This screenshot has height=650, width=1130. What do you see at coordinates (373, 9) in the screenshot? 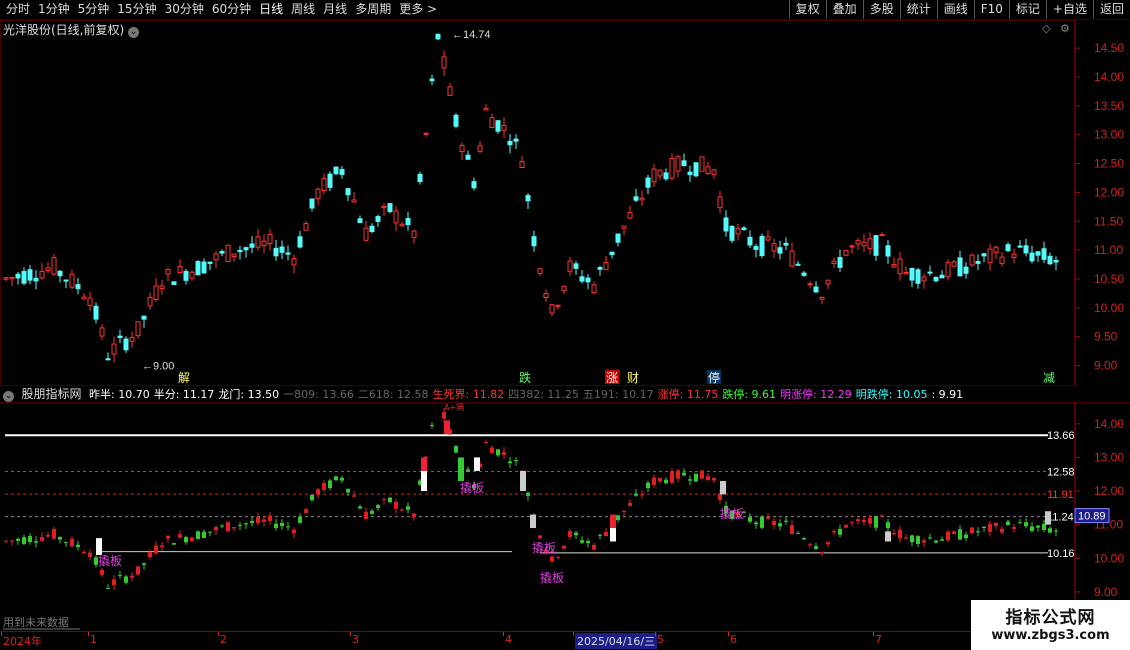
I see `tab-9: 多周期` at bounding box center [373, 9].